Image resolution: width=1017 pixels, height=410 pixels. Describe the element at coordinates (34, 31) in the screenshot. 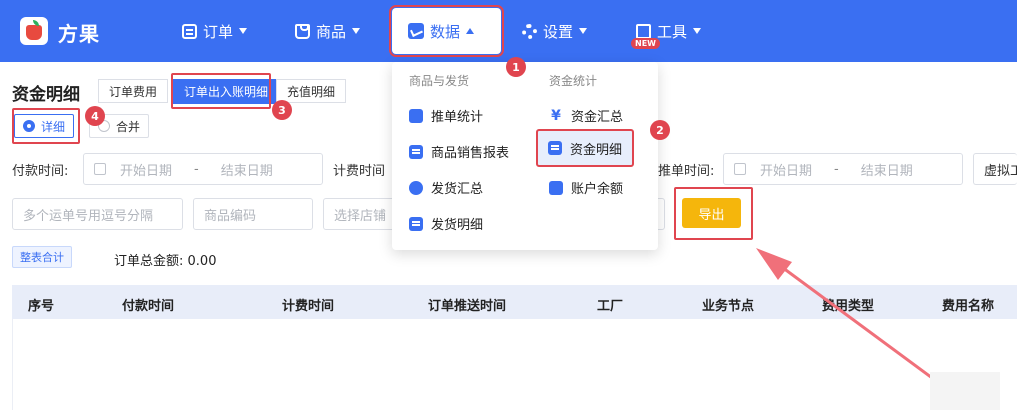

I see `apple-logo-icon` at that location.